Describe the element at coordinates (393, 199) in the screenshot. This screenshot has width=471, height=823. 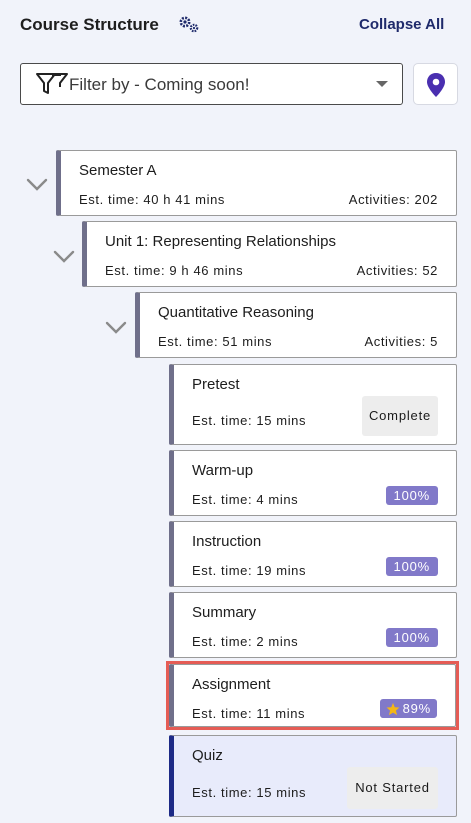
I see `node-activity-count: Activities: 202` at that location.